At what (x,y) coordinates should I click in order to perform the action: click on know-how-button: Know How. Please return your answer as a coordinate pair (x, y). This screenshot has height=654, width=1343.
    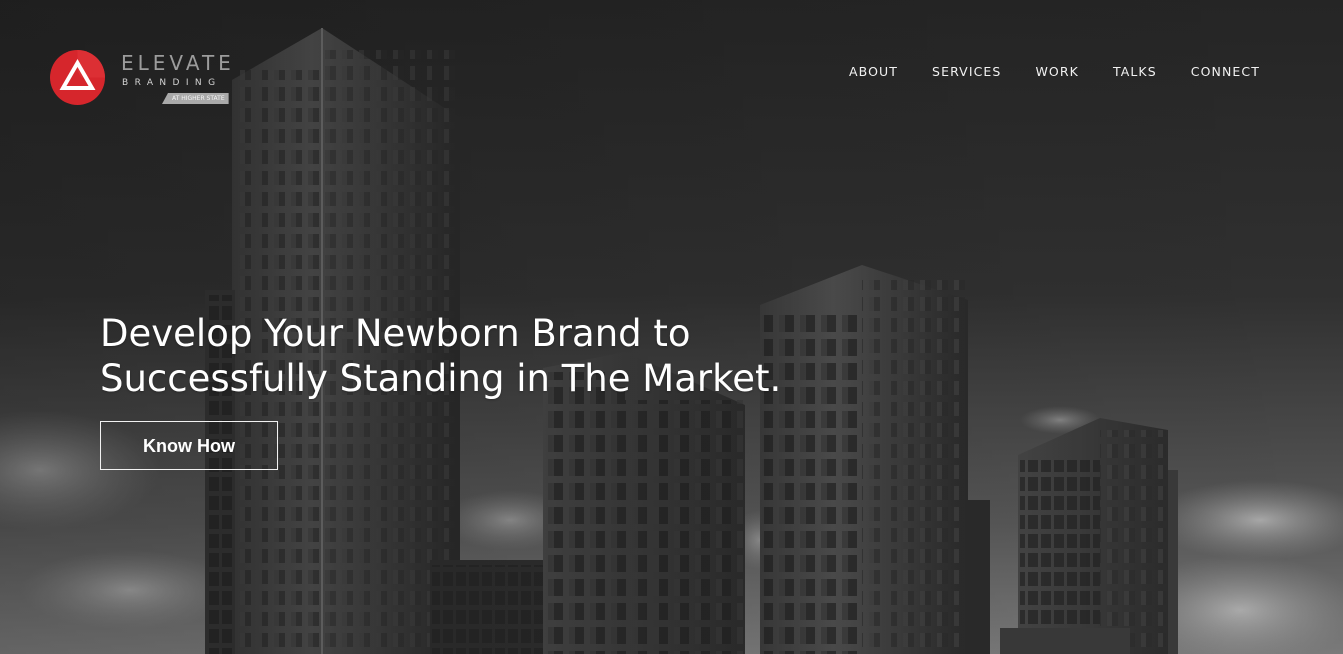
    Looking at the image, I should click on (189, 445).